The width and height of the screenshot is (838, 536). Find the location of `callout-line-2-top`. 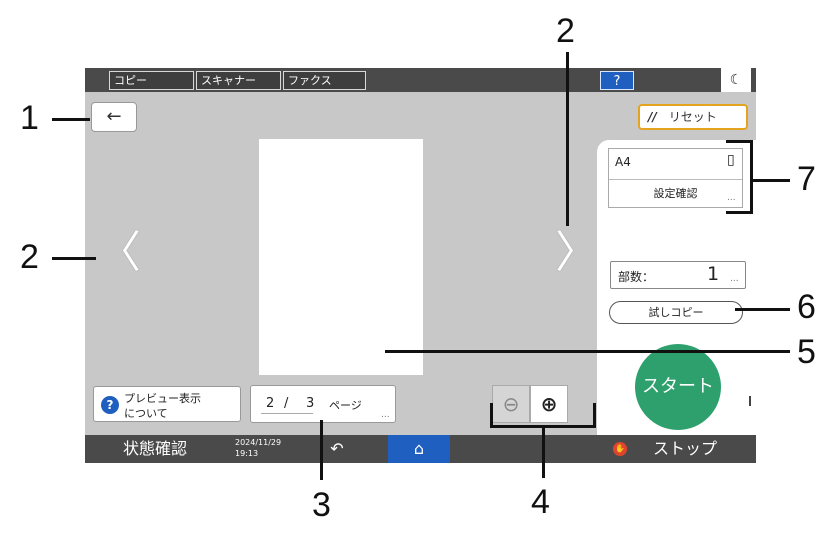

callout-line-2-top is located at coordinates (567, 139).